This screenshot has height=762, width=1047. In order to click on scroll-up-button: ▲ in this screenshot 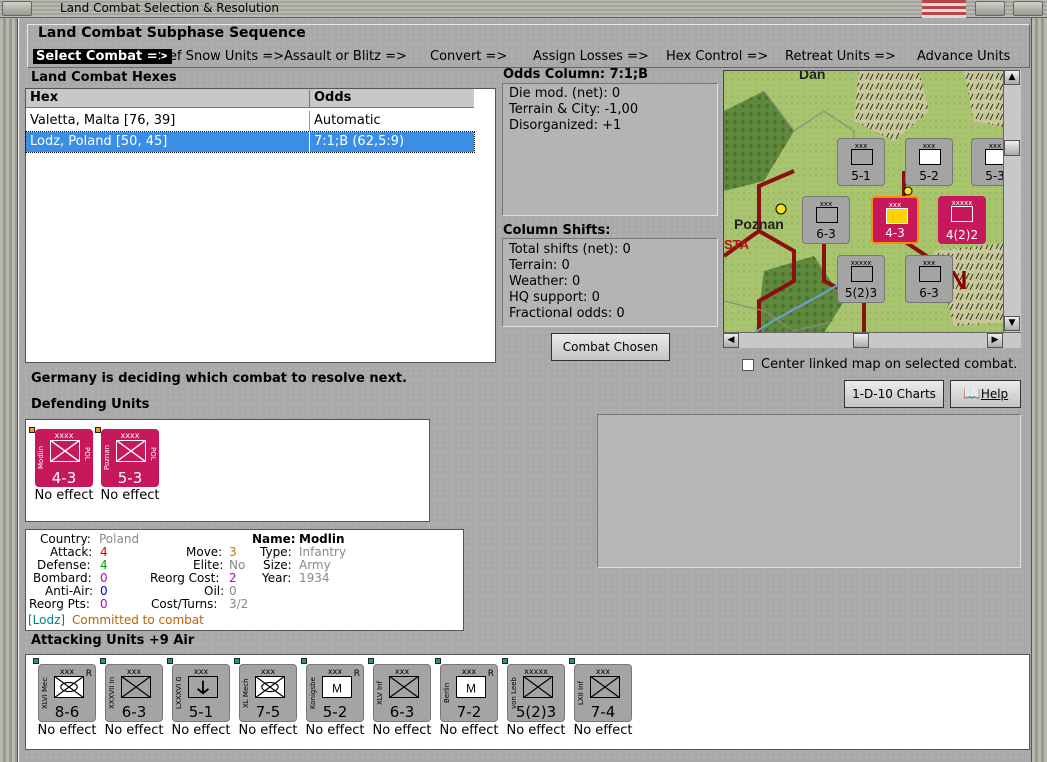, I will do `click(1012, 77)`.